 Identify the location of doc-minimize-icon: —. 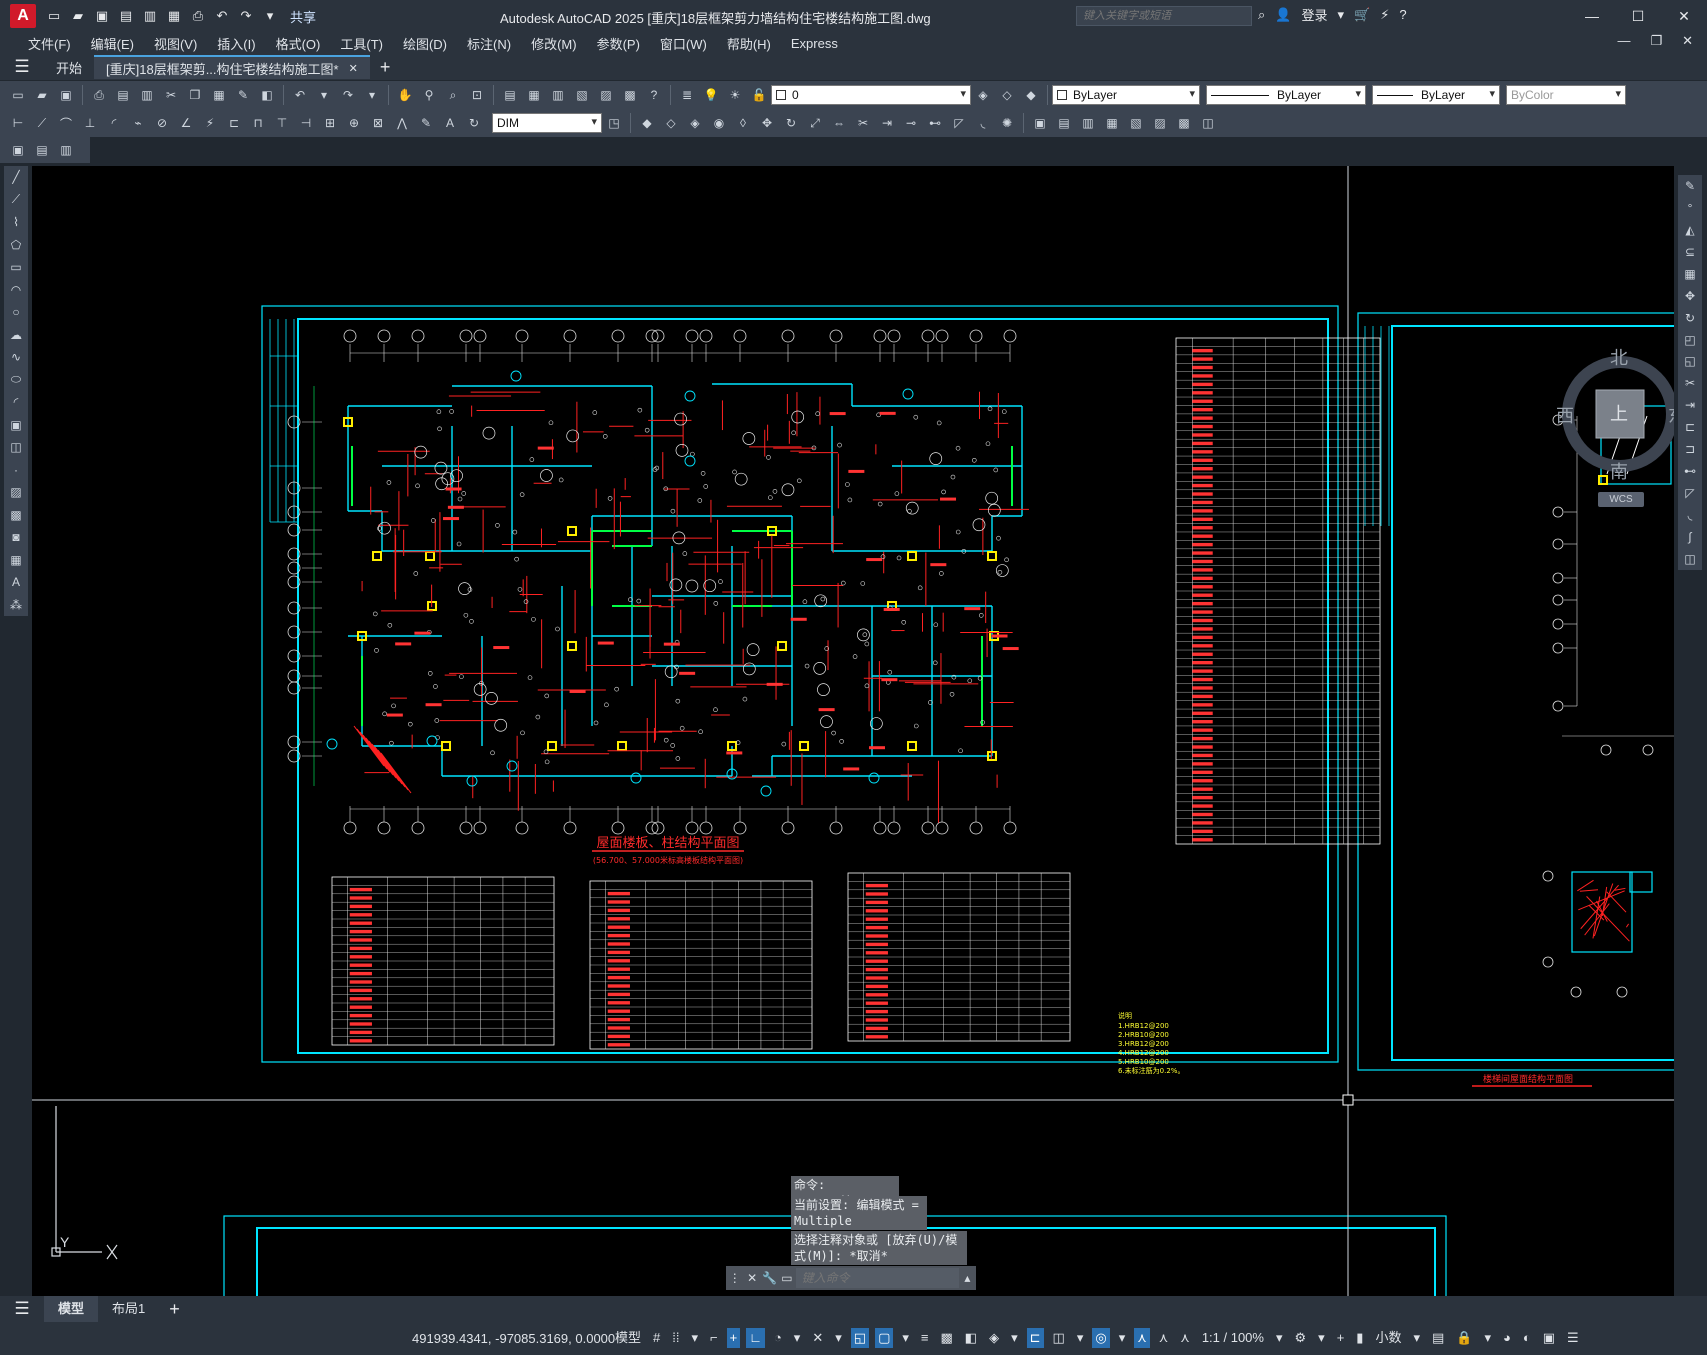
(1623, 41).